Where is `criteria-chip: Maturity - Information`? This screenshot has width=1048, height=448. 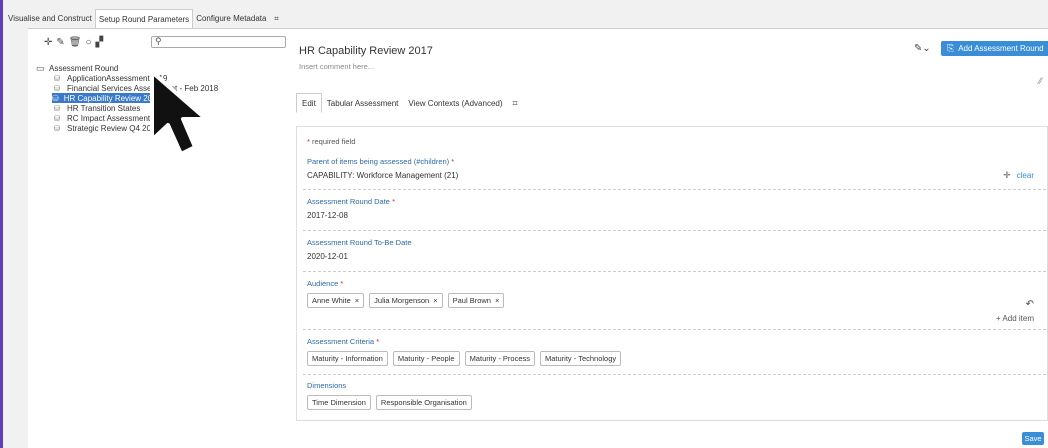 criteria-chip: Maturity - Information is located at coordinates (347, 358).